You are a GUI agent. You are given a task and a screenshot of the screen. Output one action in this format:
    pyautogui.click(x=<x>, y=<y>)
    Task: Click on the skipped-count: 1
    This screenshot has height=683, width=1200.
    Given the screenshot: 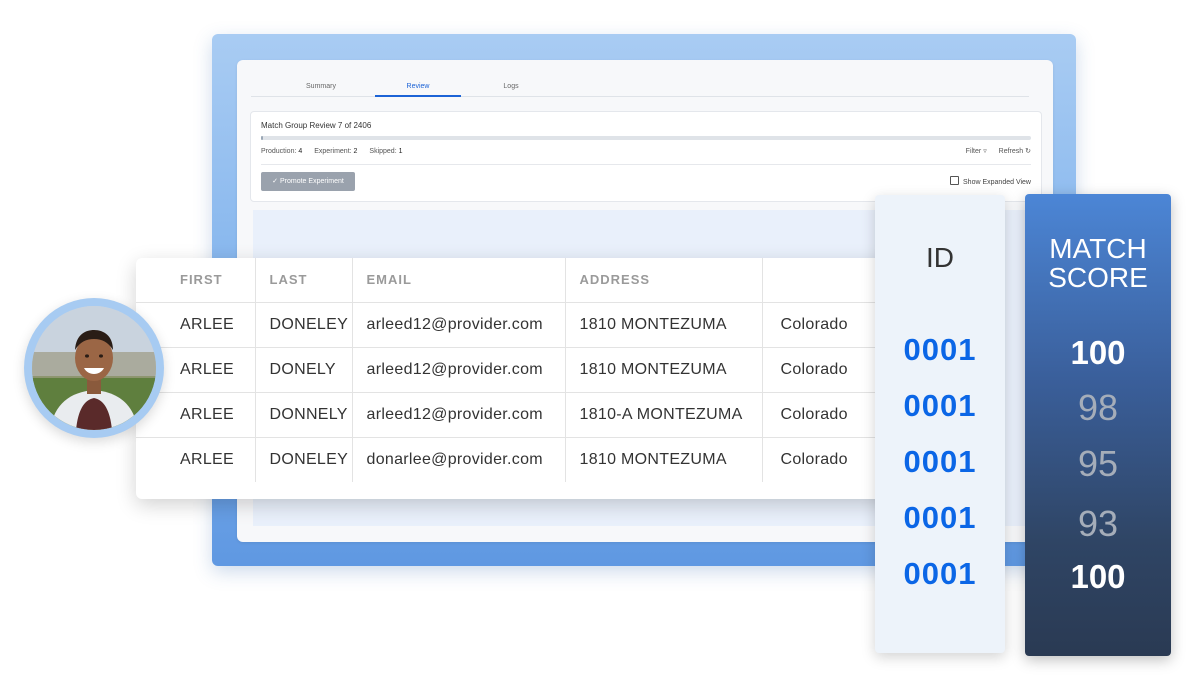 What is the action you would take?
    pyautogui.click(x=400, y=151)
    